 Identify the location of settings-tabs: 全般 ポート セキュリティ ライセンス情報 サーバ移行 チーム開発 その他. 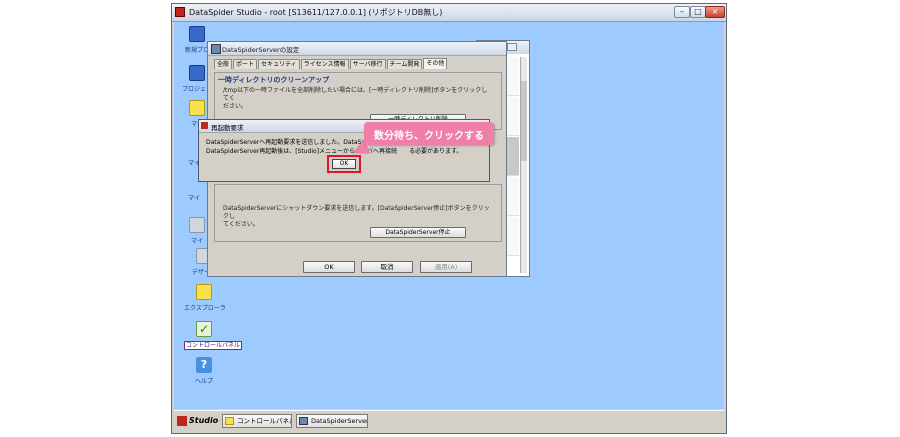
(331, 63).